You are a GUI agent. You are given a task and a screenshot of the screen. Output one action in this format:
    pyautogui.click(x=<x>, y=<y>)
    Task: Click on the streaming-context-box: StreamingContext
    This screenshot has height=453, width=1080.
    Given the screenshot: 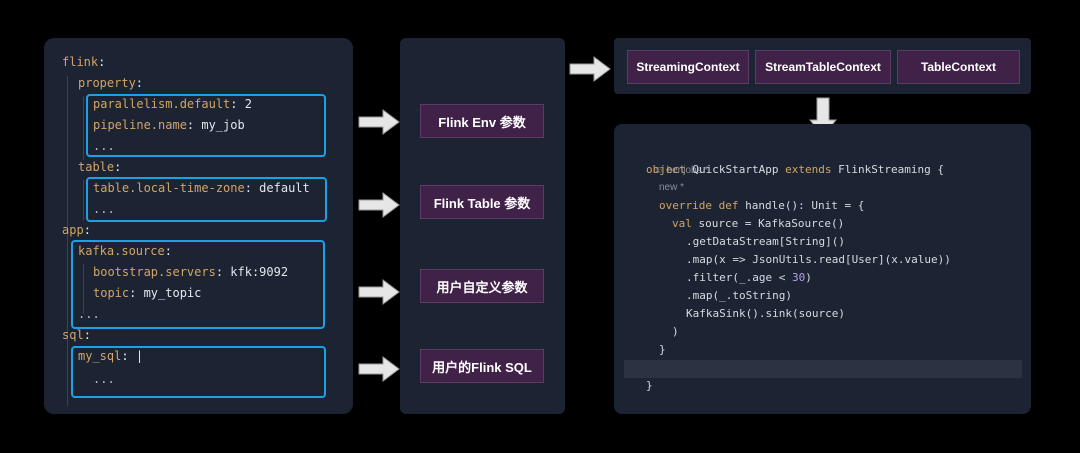 What is the action you would take?
    pyautogui.click(x=688, y=67)
    